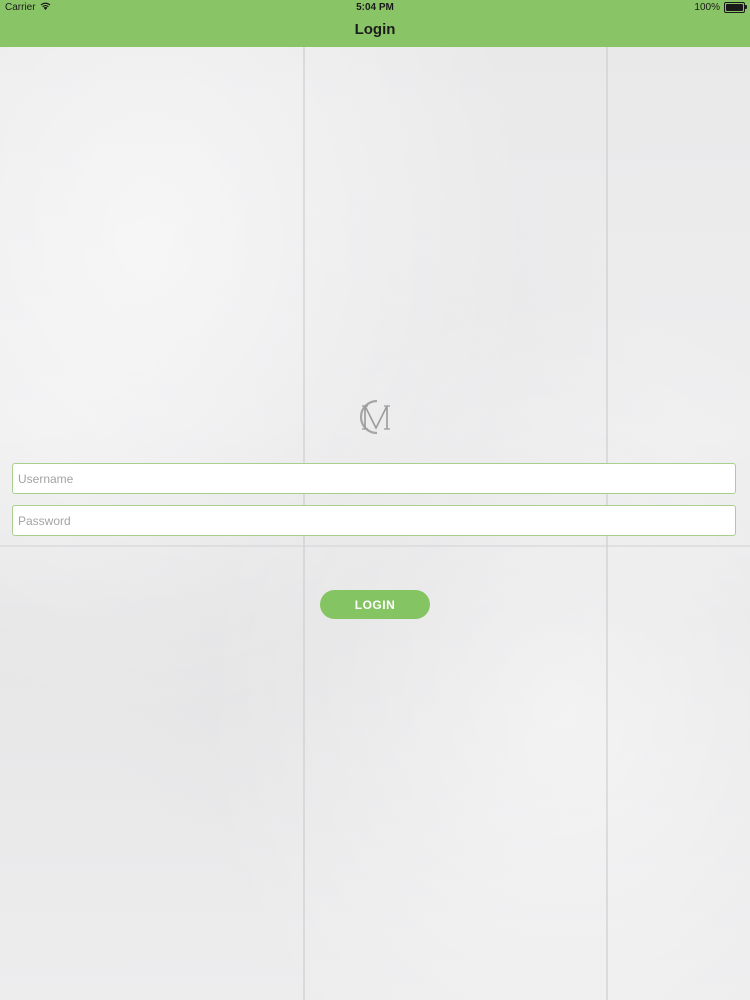  Describe the element at coordinates (375, 546) in the screenshot. I see `background-seam` at that location.